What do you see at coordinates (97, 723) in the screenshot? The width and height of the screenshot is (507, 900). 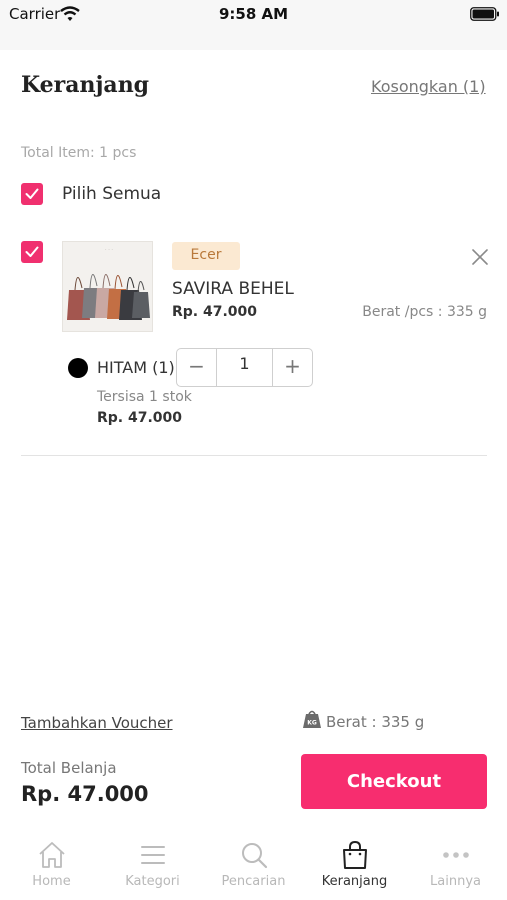 I see `add-voucher-link: Tambahkan Voucher` at bounding box center [97, 723].